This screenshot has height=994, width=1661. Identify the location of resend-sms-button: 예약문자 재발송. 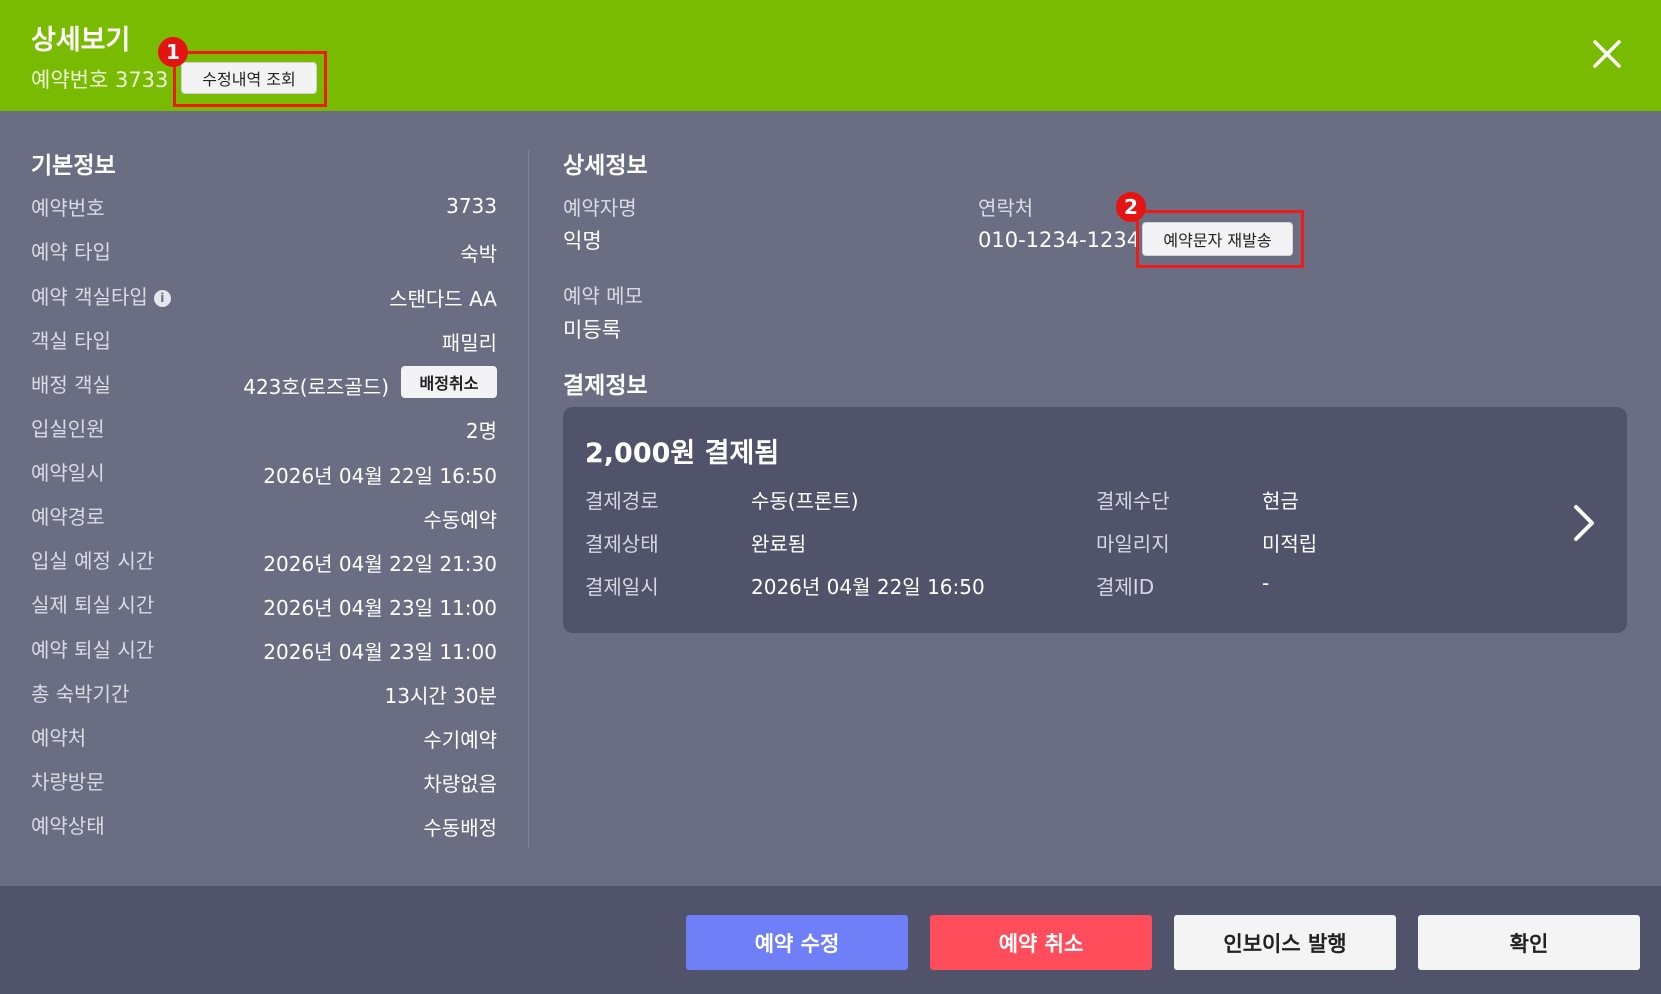
(1217, 239).